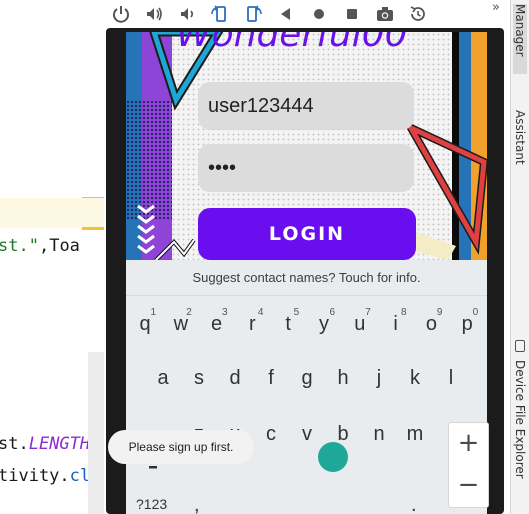 The width and height of the screenshot is (529, 514). Describe the element at coordinates (475, 312) in the screenshot. I see `key-hint: 0` at that location.